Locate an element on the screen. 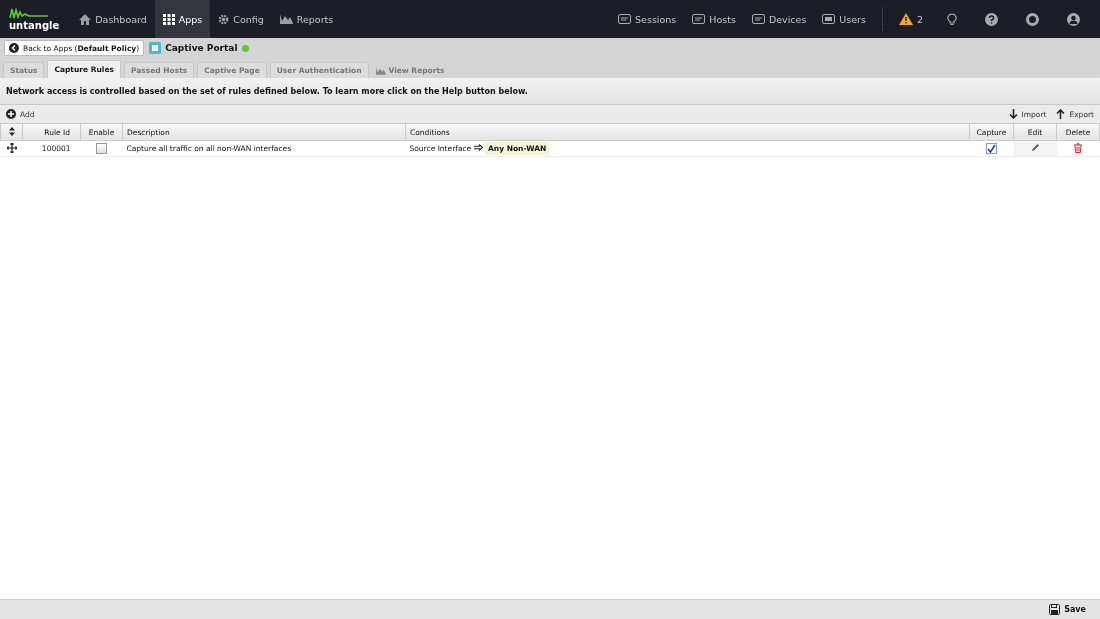  nav-link: Users is located at coordinates (844, 19).